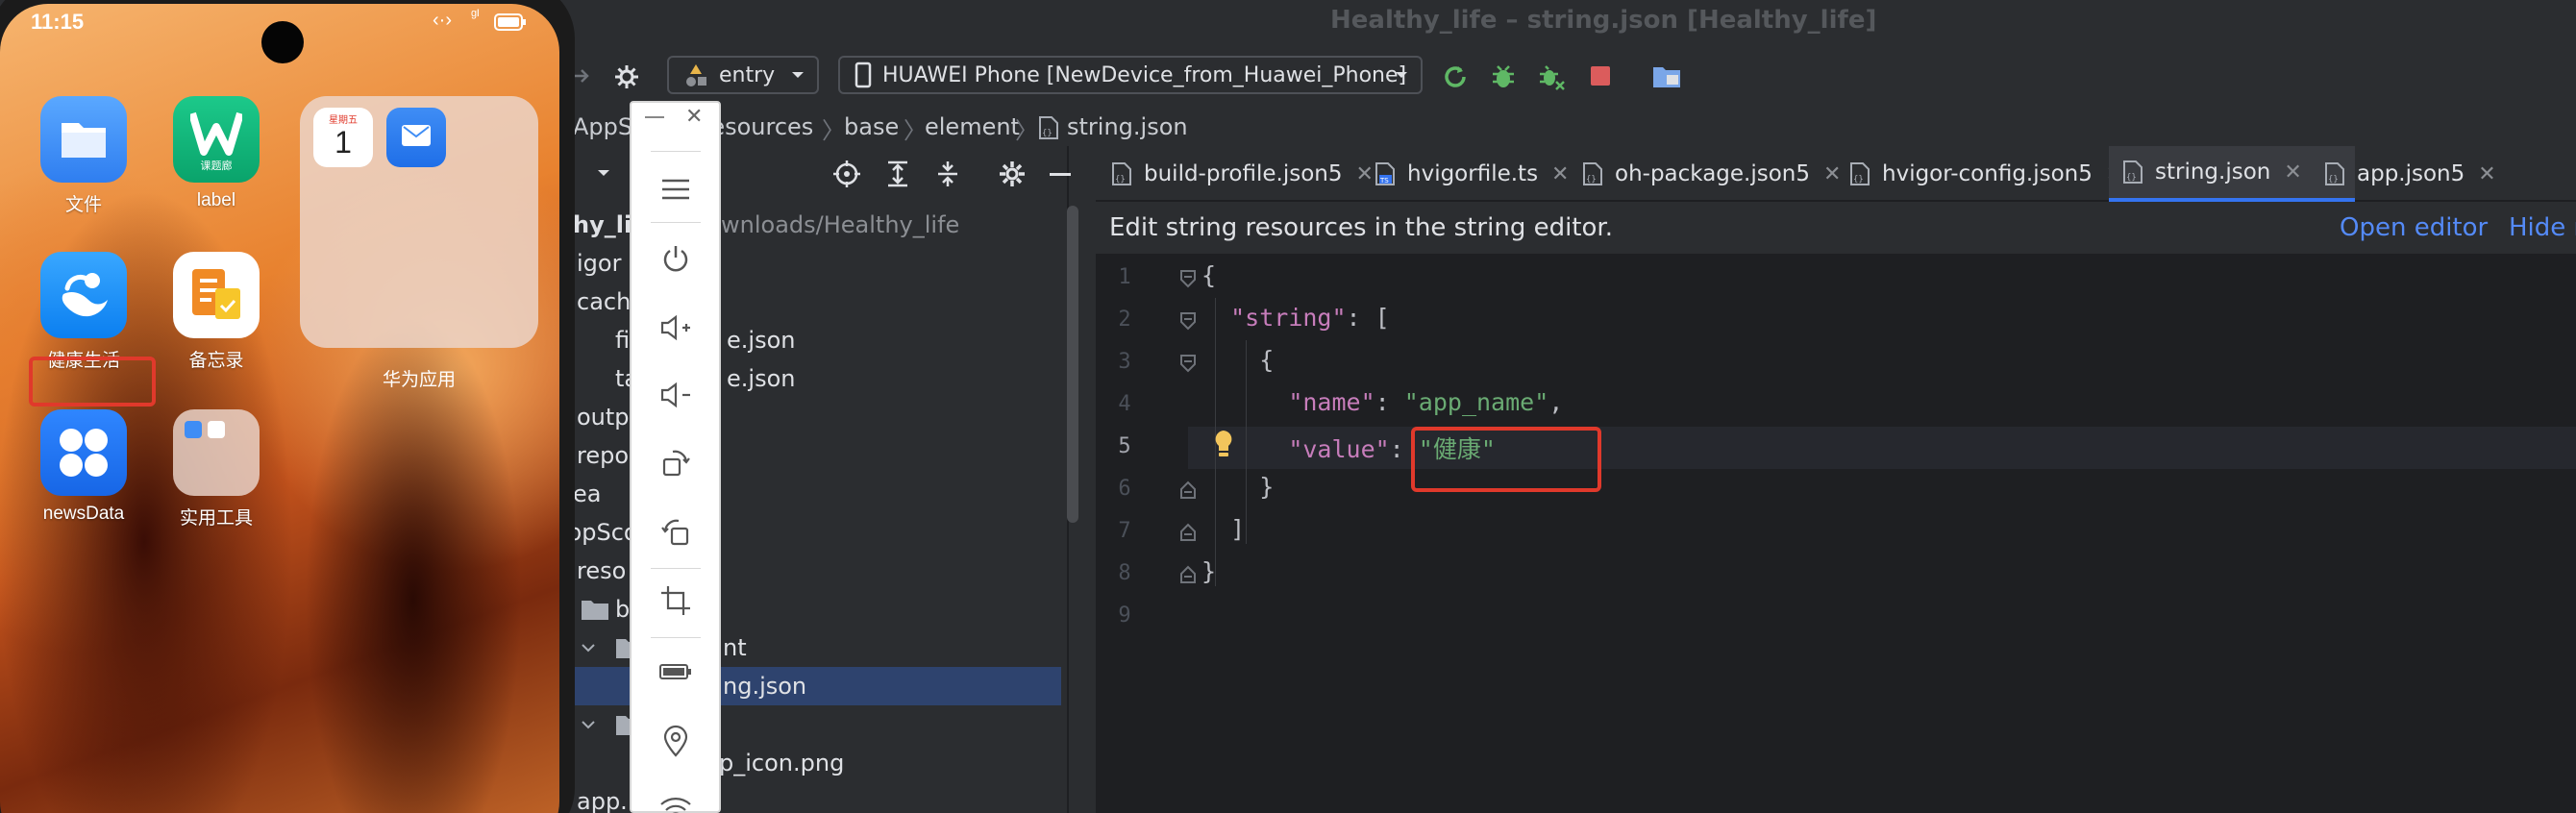 The width and height of the screenshot is (2576, 813). I want to click on battery-status-icon, so click(510, 22).